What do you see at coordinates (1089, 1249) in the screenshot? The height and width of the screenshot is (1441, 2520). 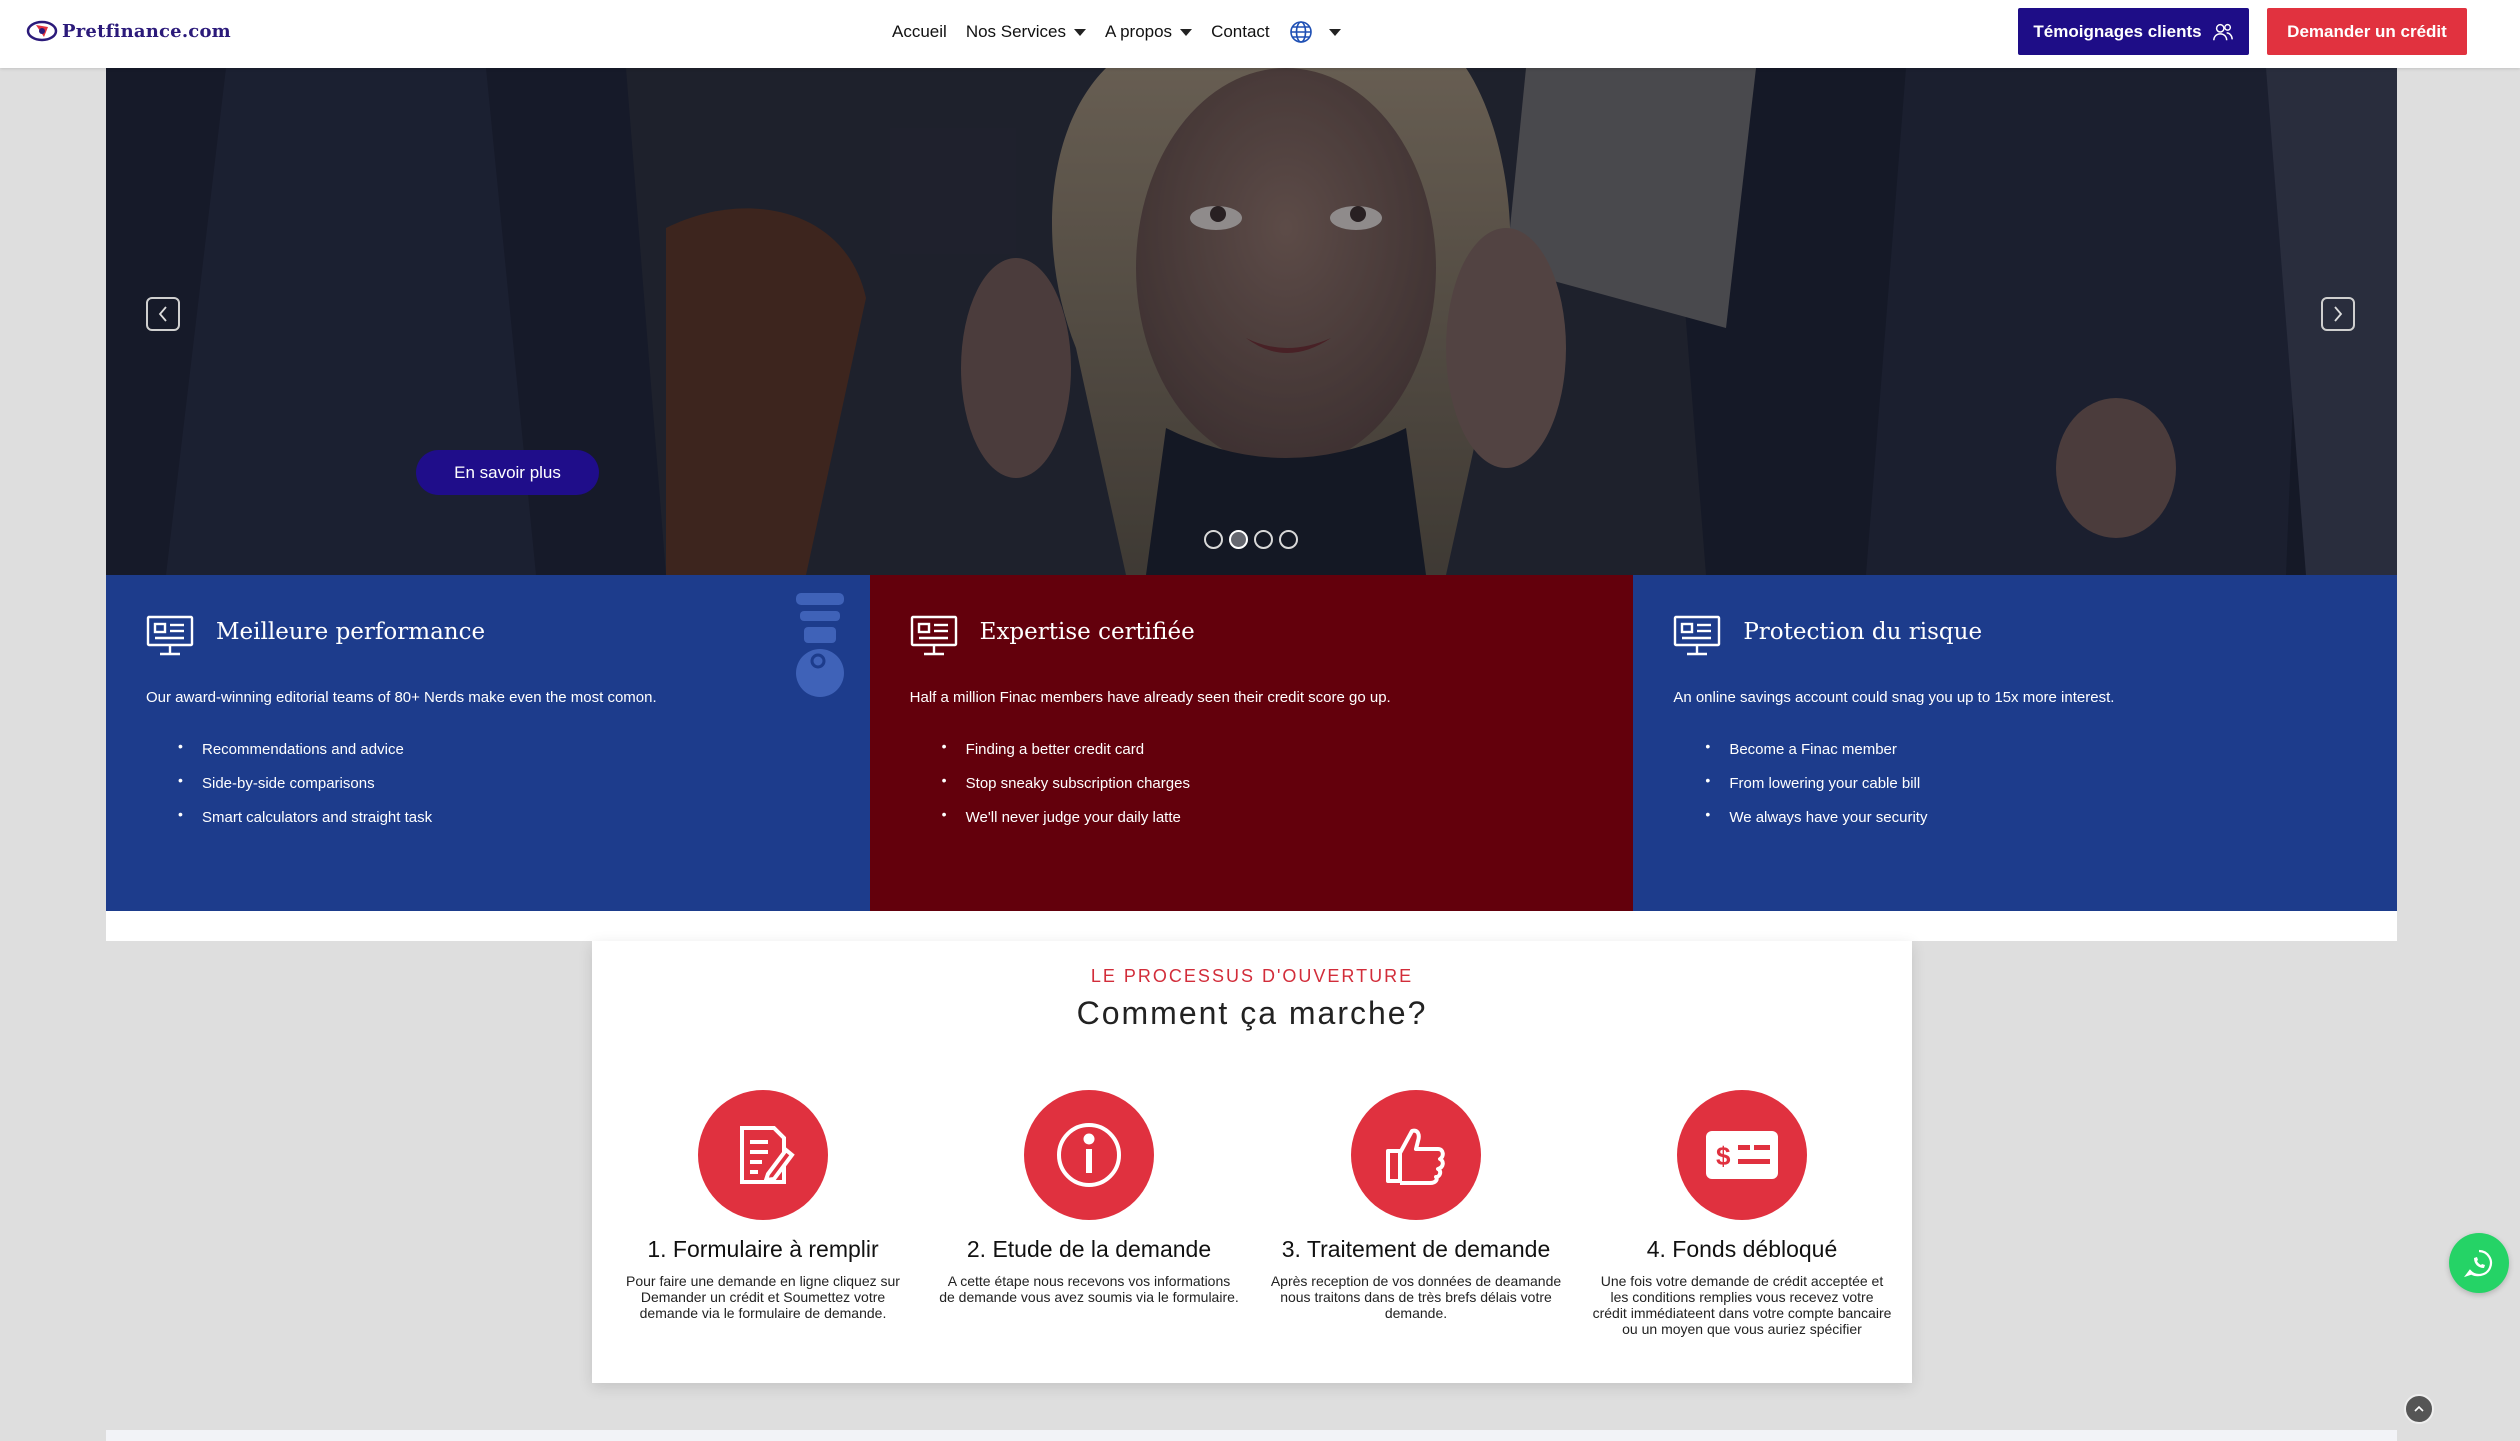 I see `step-title: 2. Etude de la demande` at bounding box center [1089, 1249].